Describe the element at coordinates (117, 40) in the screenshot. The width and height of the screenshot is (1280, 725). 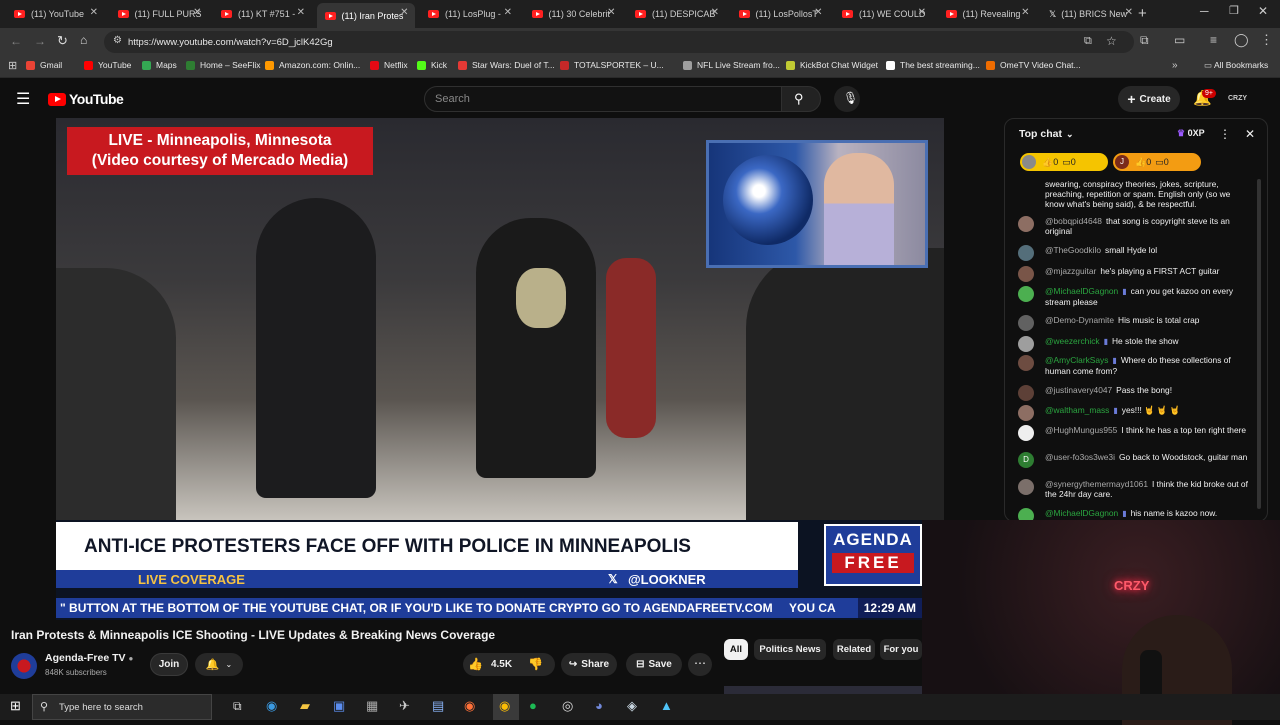
I see `site-info-icon: ⚙` at that location.